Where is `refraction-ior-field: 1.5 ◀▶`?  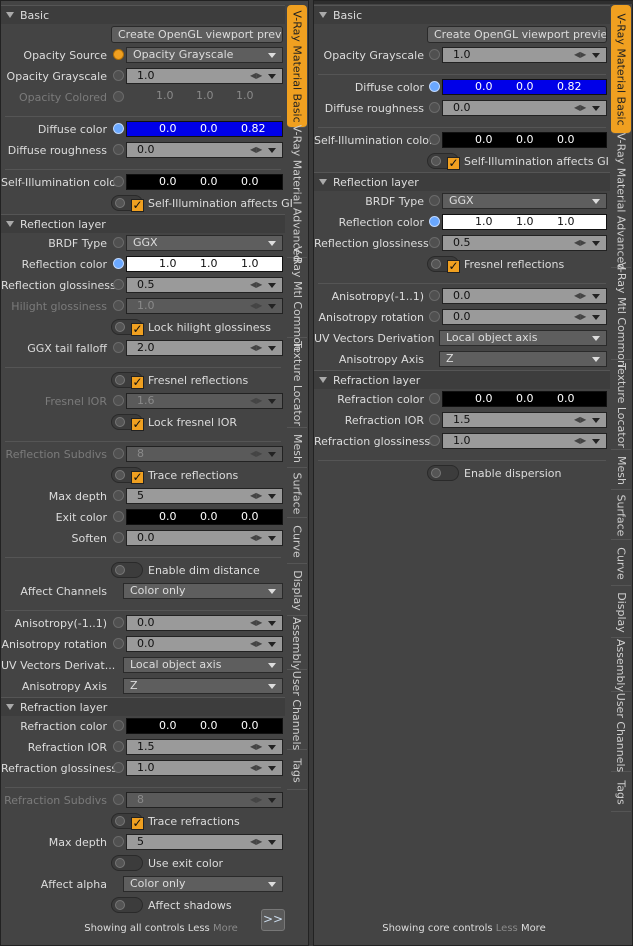
refraction-ior-field: 1.5 ◀▶ is located at coordinates (204, 747).